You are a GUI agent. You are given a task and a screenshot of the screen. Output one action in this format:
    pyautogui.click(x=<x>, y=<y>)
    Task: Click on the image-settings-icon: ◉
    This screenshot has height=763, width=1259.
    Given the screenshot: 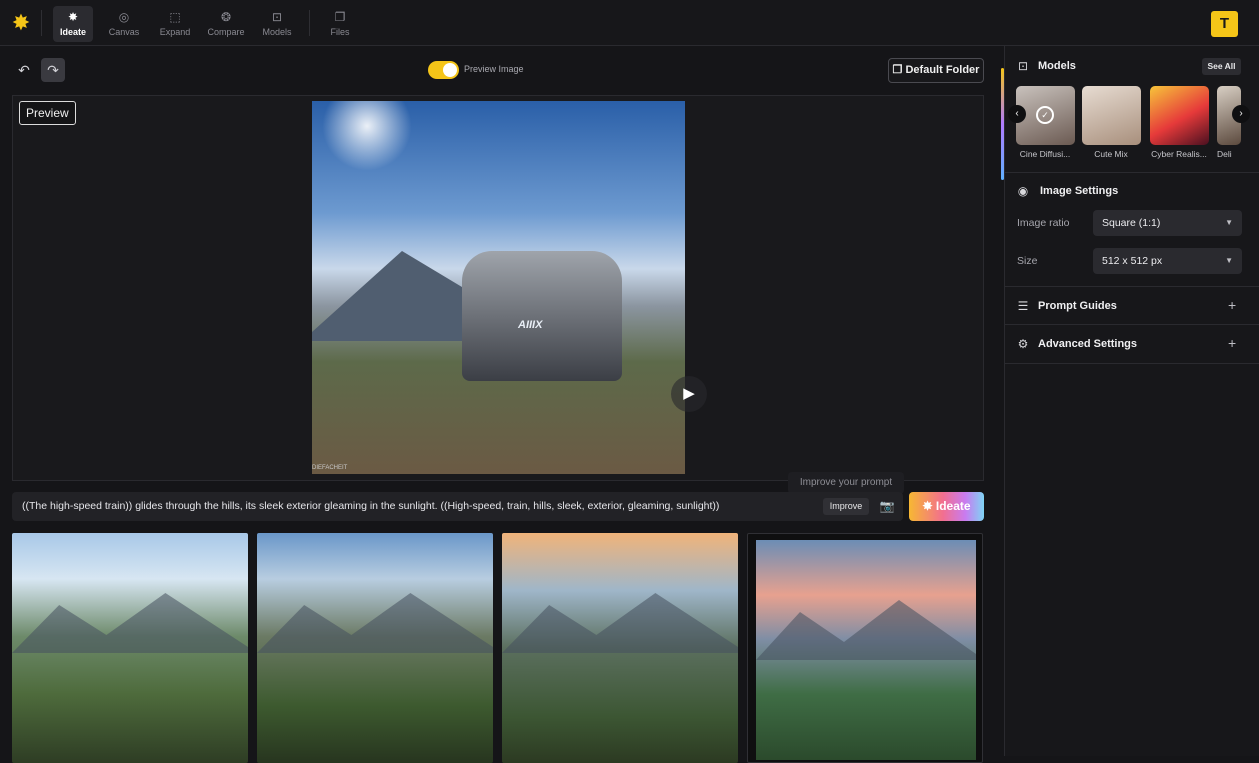 What is the action you would take?
    pyautogui.click(x=1023, y=191)
    